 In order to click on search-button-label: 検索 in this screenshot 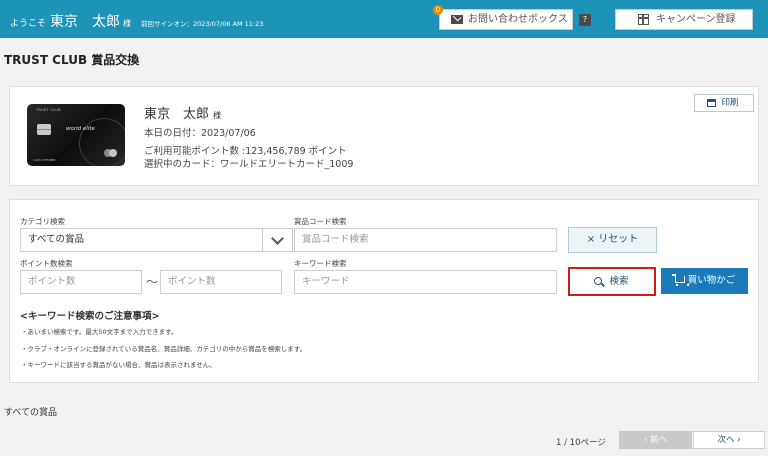, I will do `click(619, 281)`.